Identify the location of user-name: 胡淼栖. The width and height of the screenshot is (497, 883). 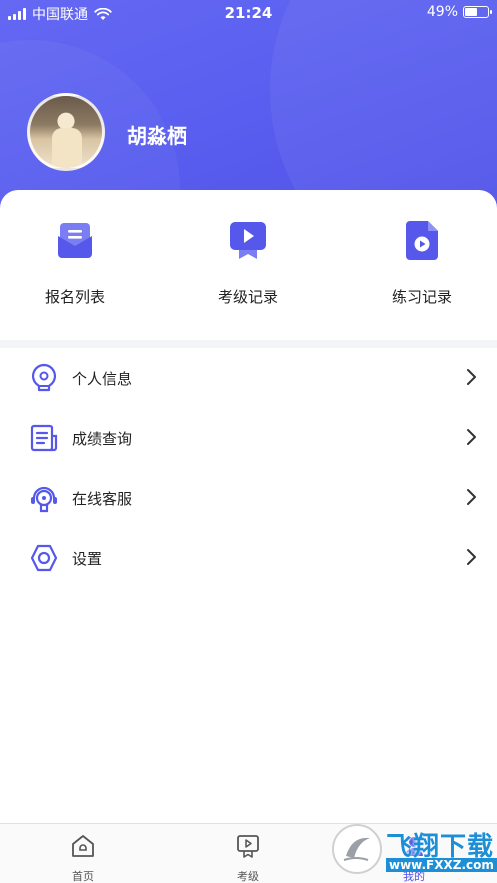
(157, 134).